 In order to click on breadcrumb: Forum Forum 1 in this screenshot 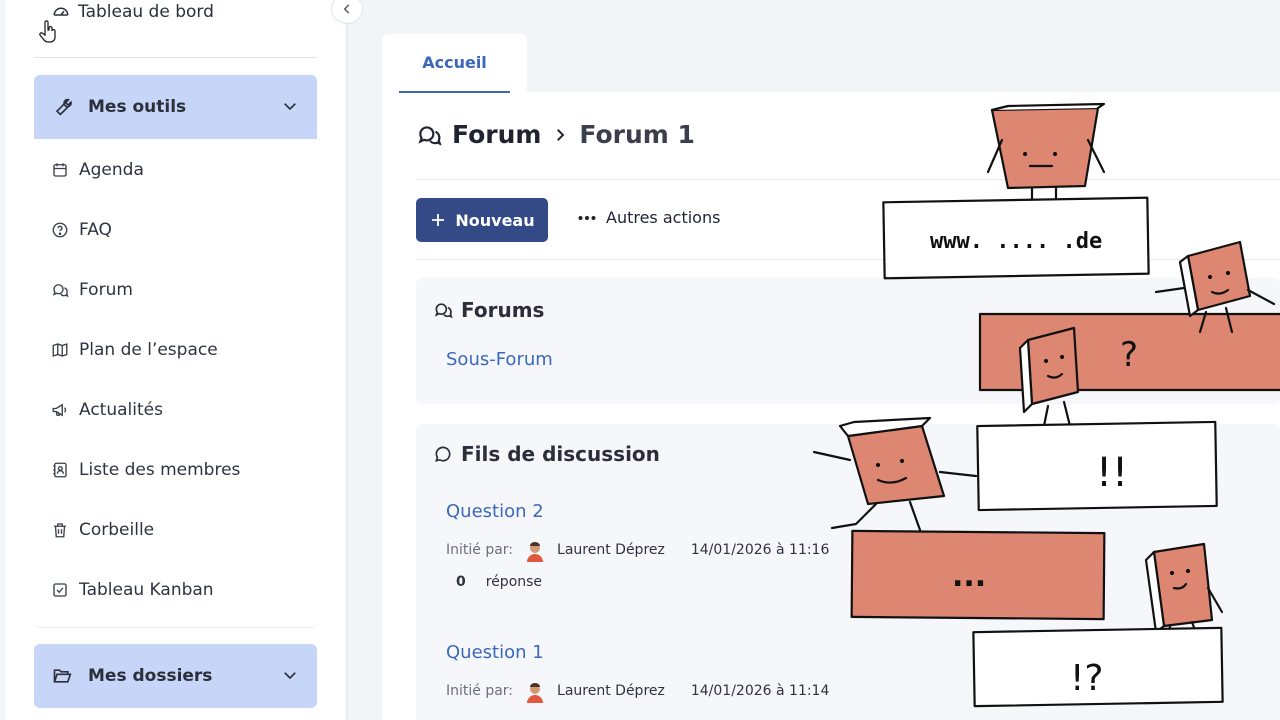, I will do `click(555, 134)`.